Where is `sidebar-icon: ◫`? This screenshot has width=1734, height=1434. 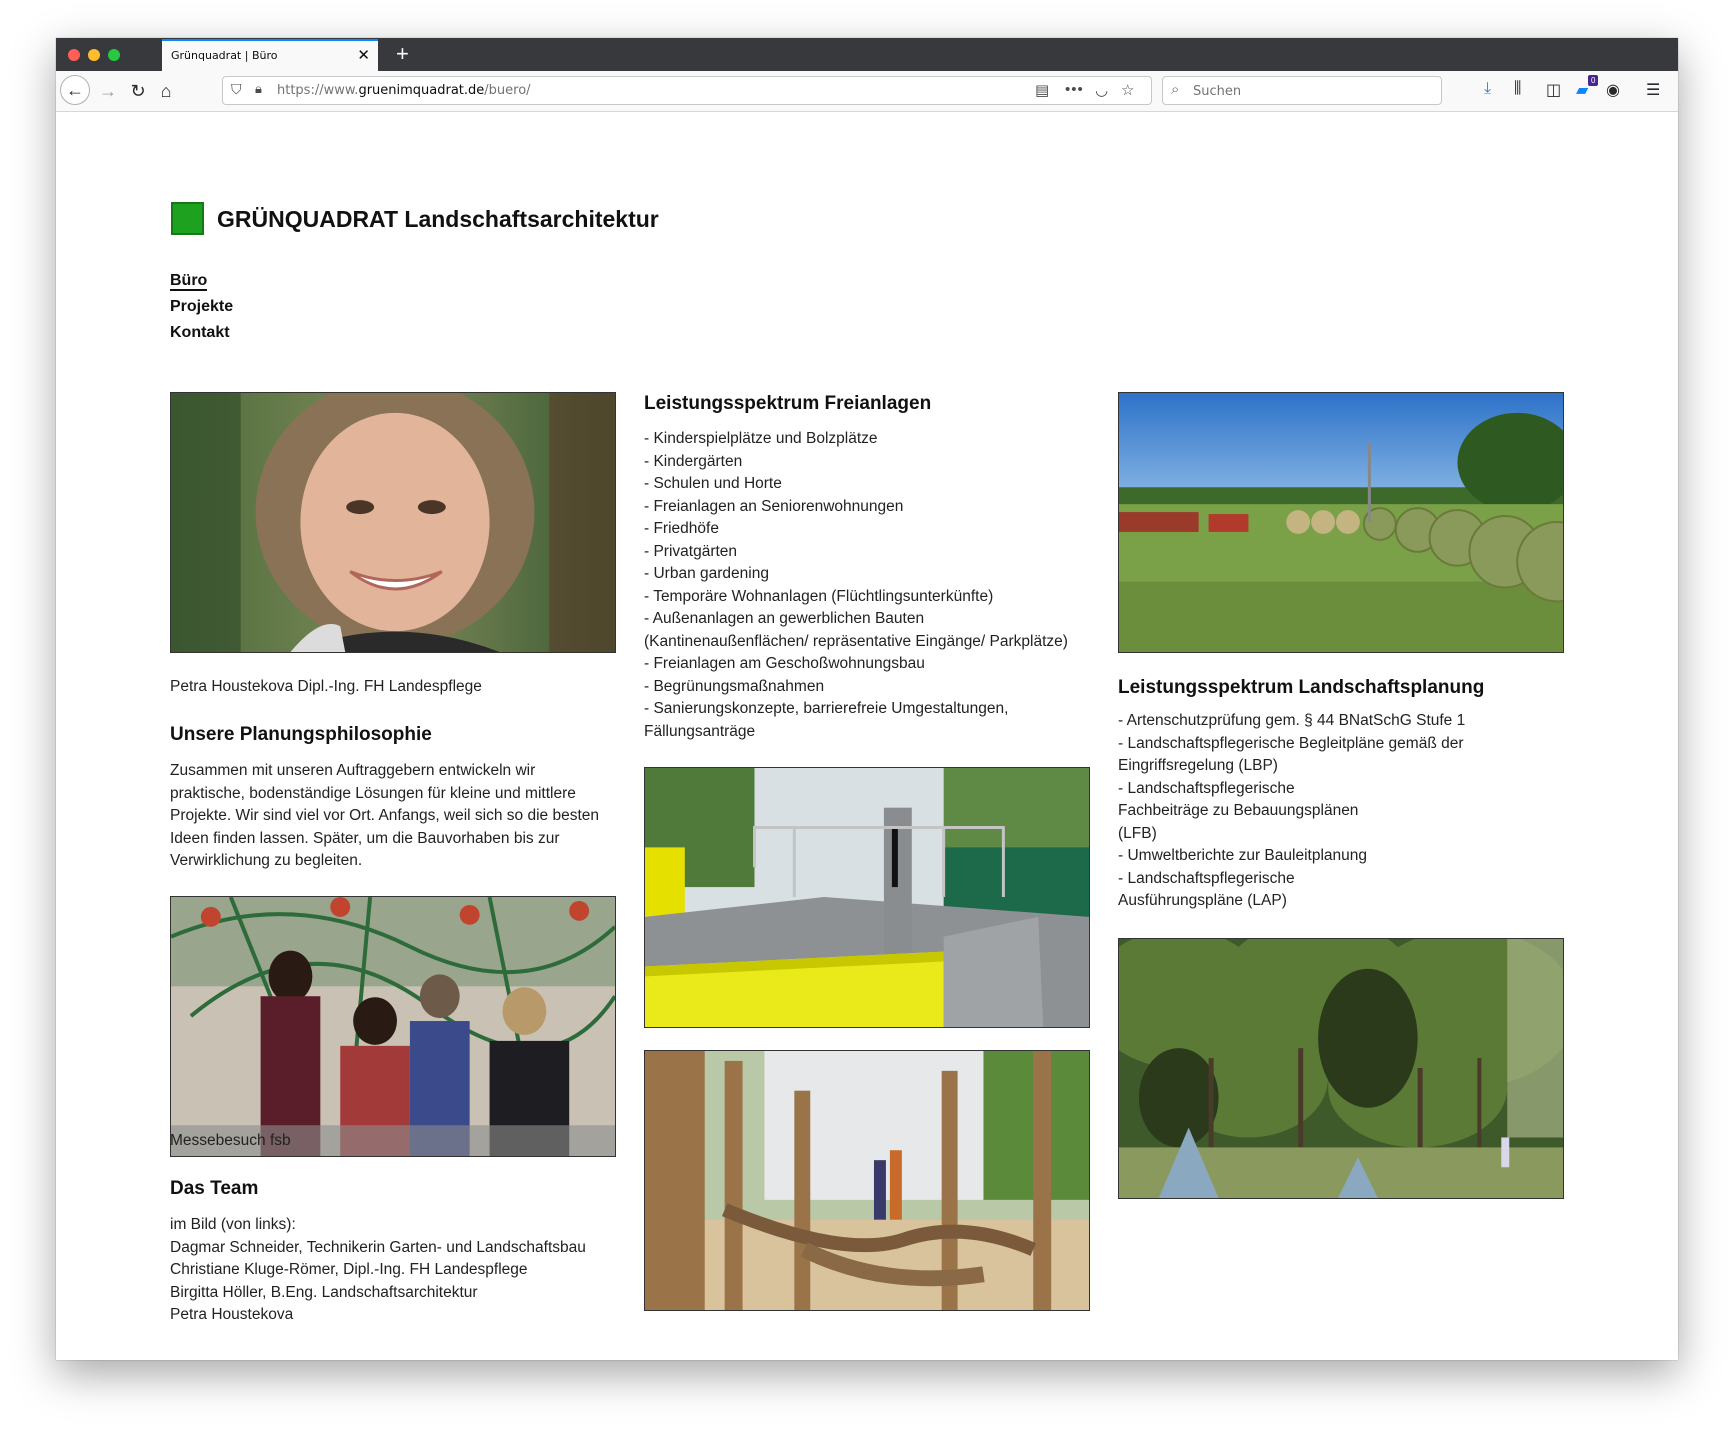
sidebar-icon: ◫ is located at coordinates (1553, 90).